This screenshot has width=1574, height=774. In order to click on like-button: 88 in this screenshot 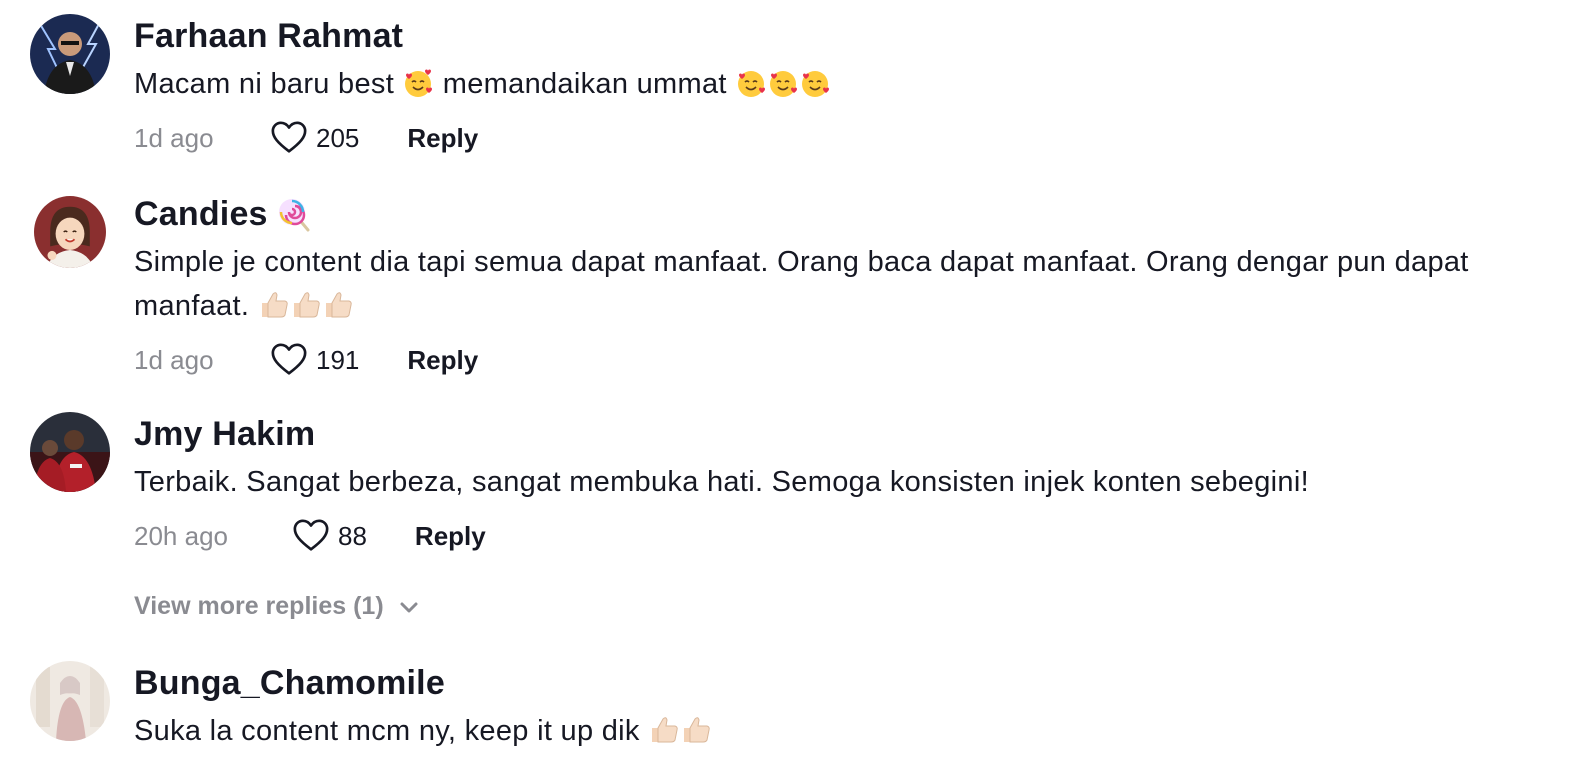, I will do `click(329, 536)`.